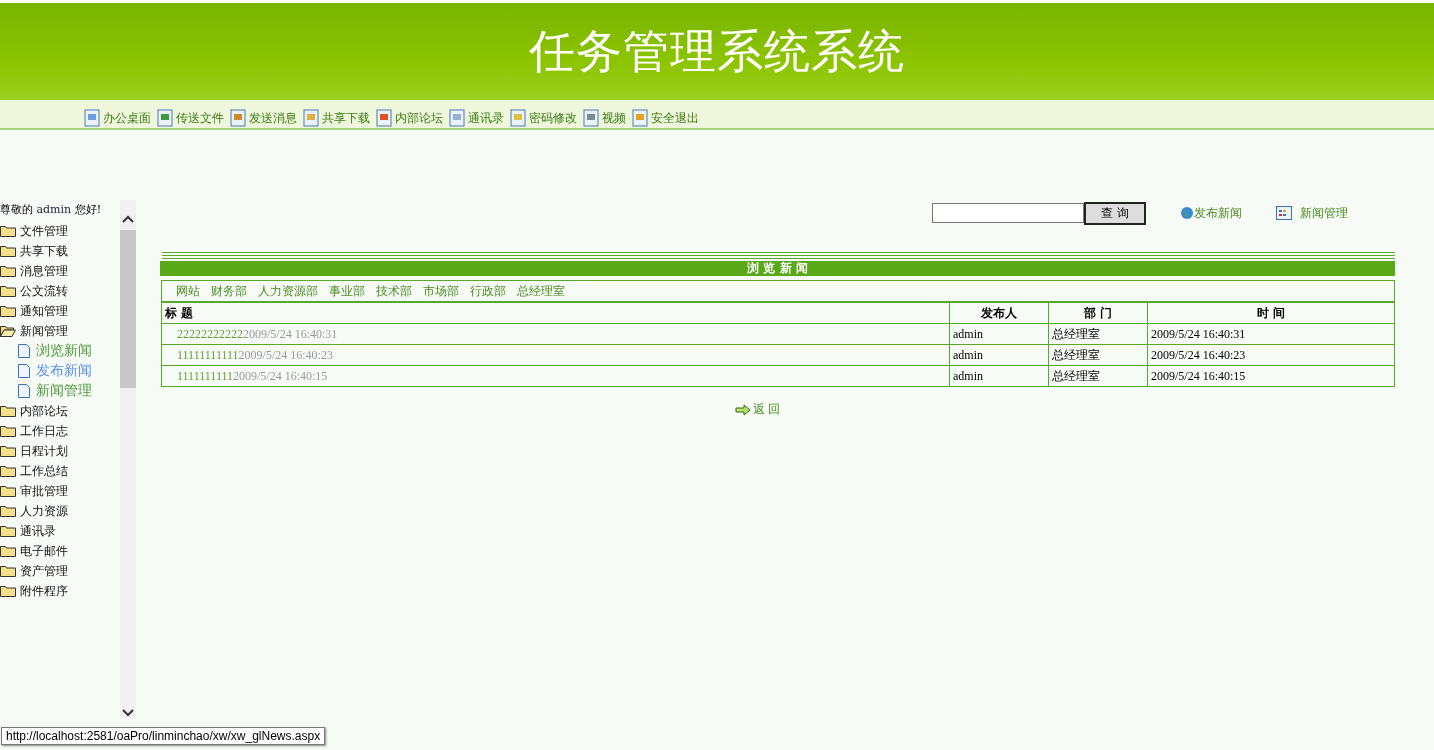 This screenshot has height=750, width=1434. What do you see at coordinates (1271, 334) in the screenshot?
I see `table-cell: 2009/5/24 16:40:31` at bounding box center [1271, 334].